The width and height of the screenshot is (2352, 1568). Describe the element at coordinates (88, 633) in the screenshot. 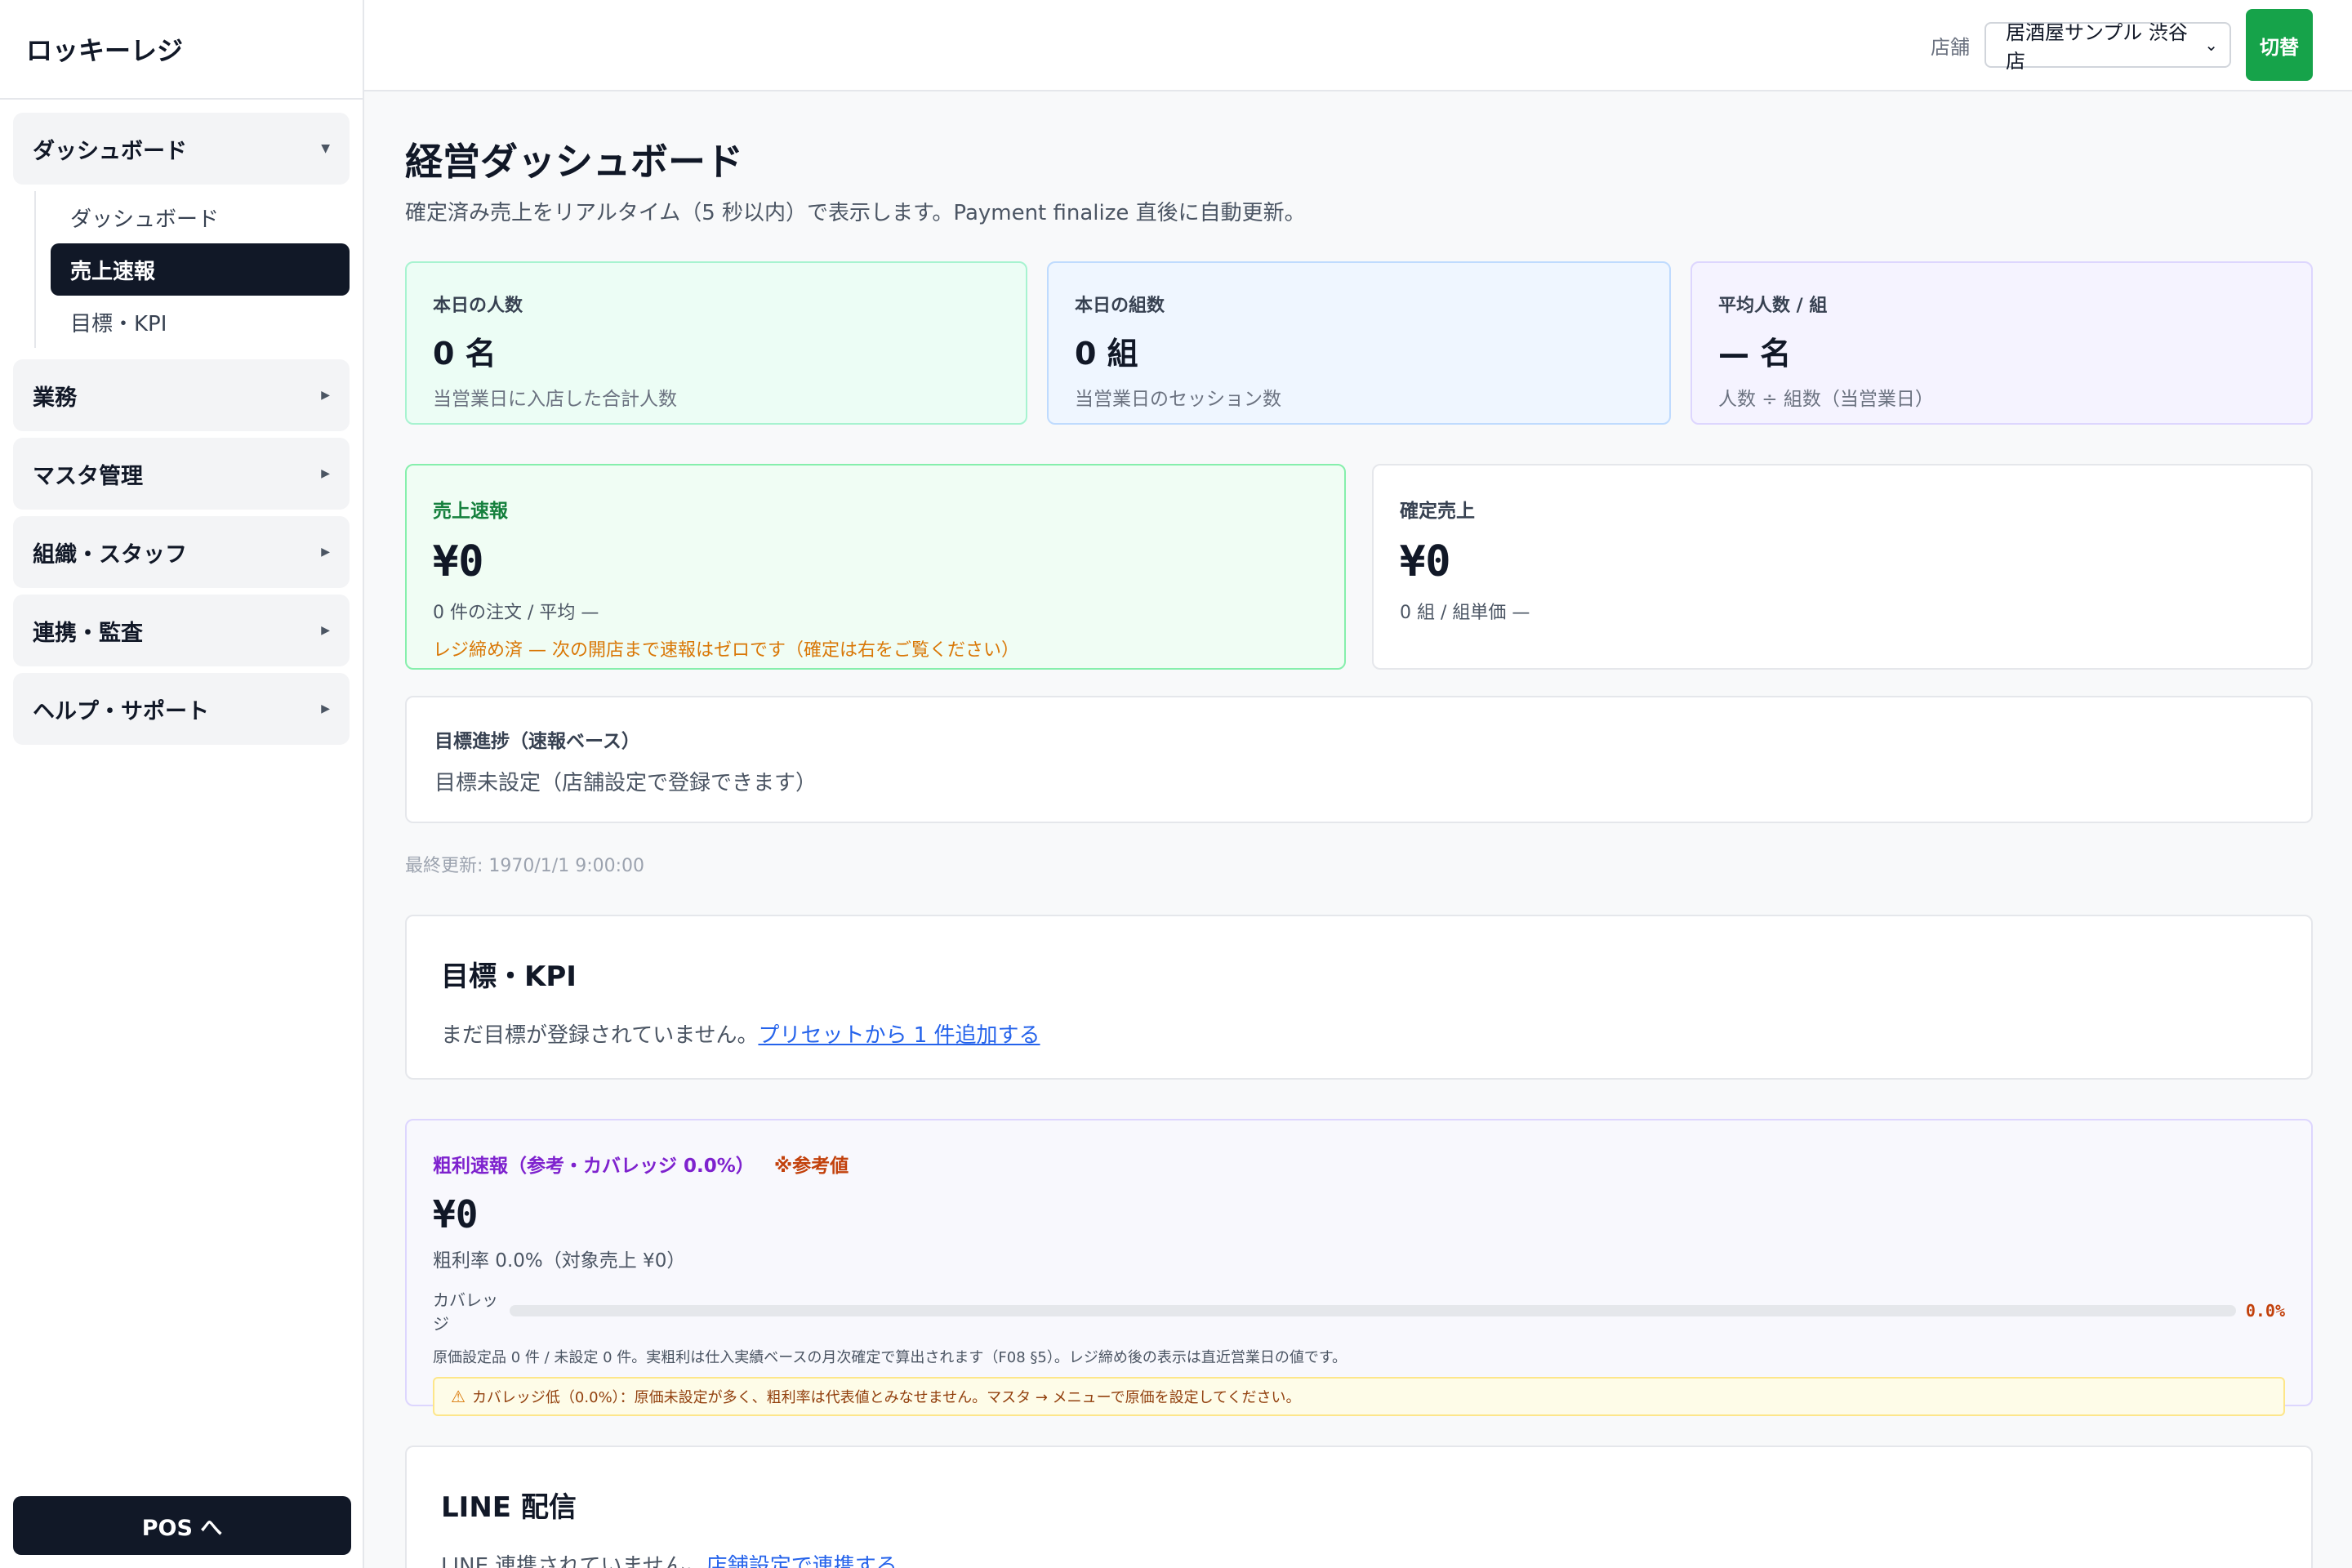

I see `nav-group-label: 連携・監査` at that location.